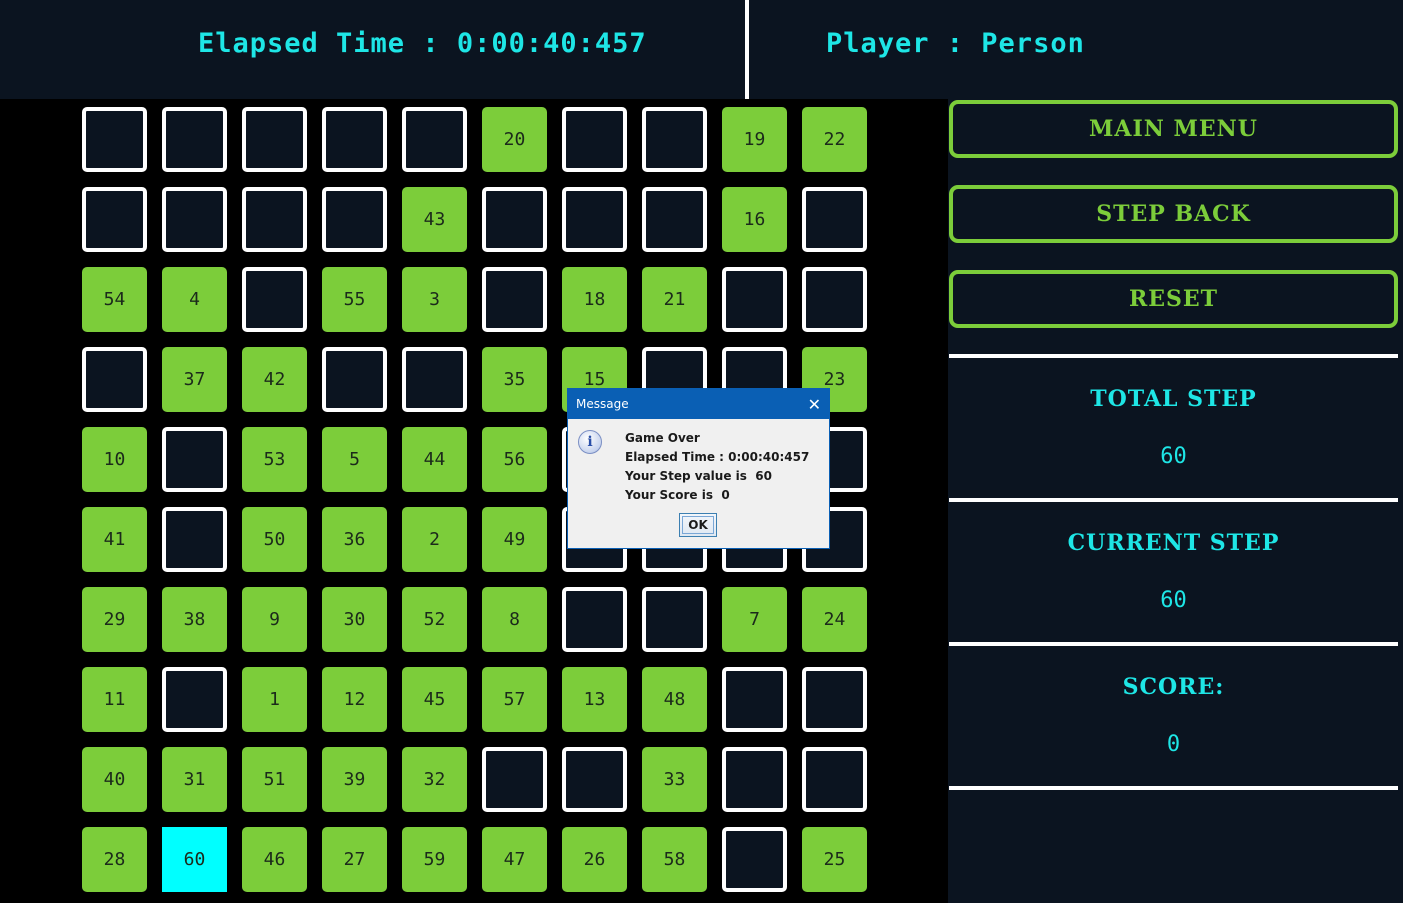 This screenshot has width=1403, height=903. What do you see at coordinates (354, 539) in the screenshot?
I see `board-cell: 36` at bounding box center [354, 539].